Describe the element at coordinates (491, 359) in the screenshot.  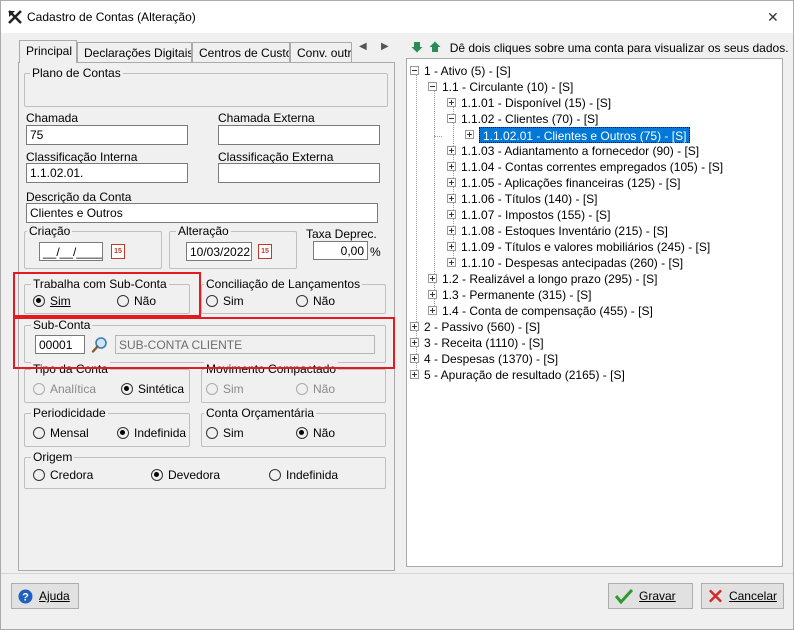
I see `tree-node: 4 - Despesas (1370) - [S]` at that location.